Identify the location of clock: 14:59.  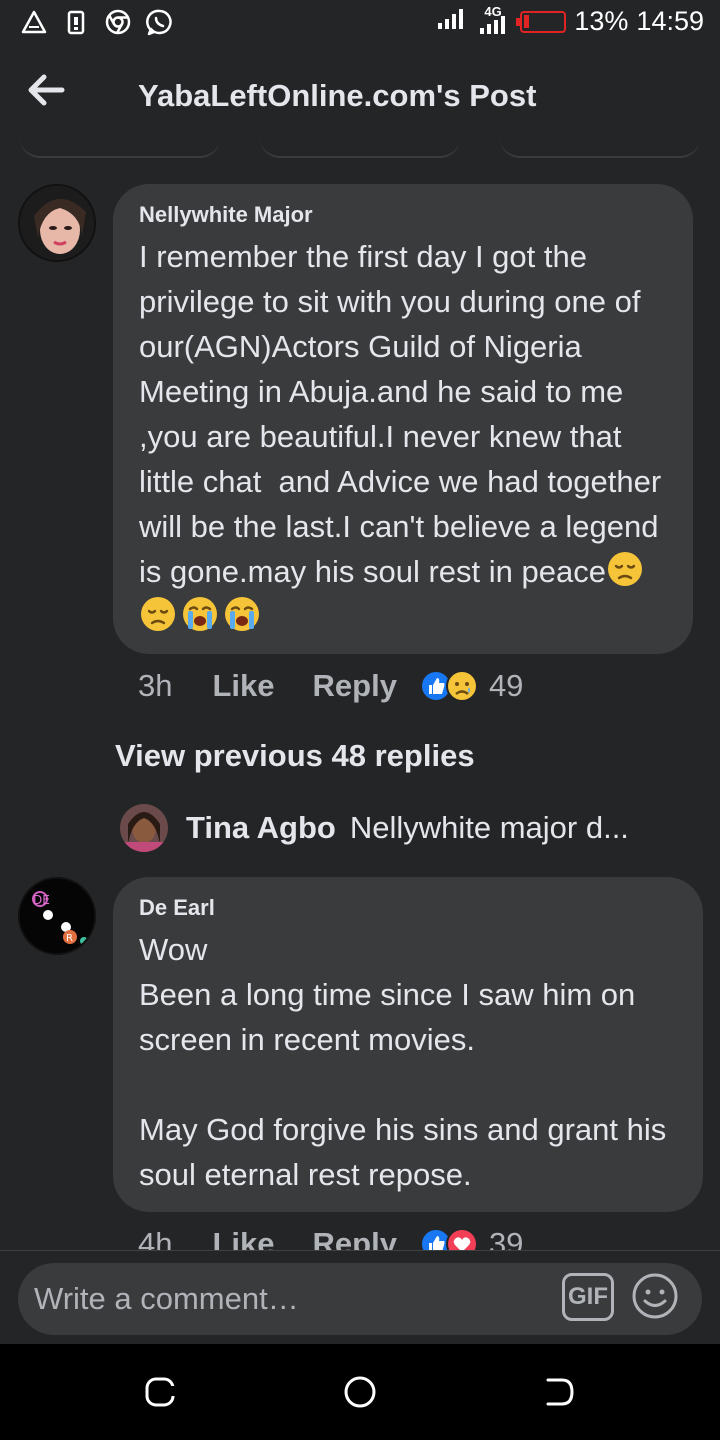
(670, 21).